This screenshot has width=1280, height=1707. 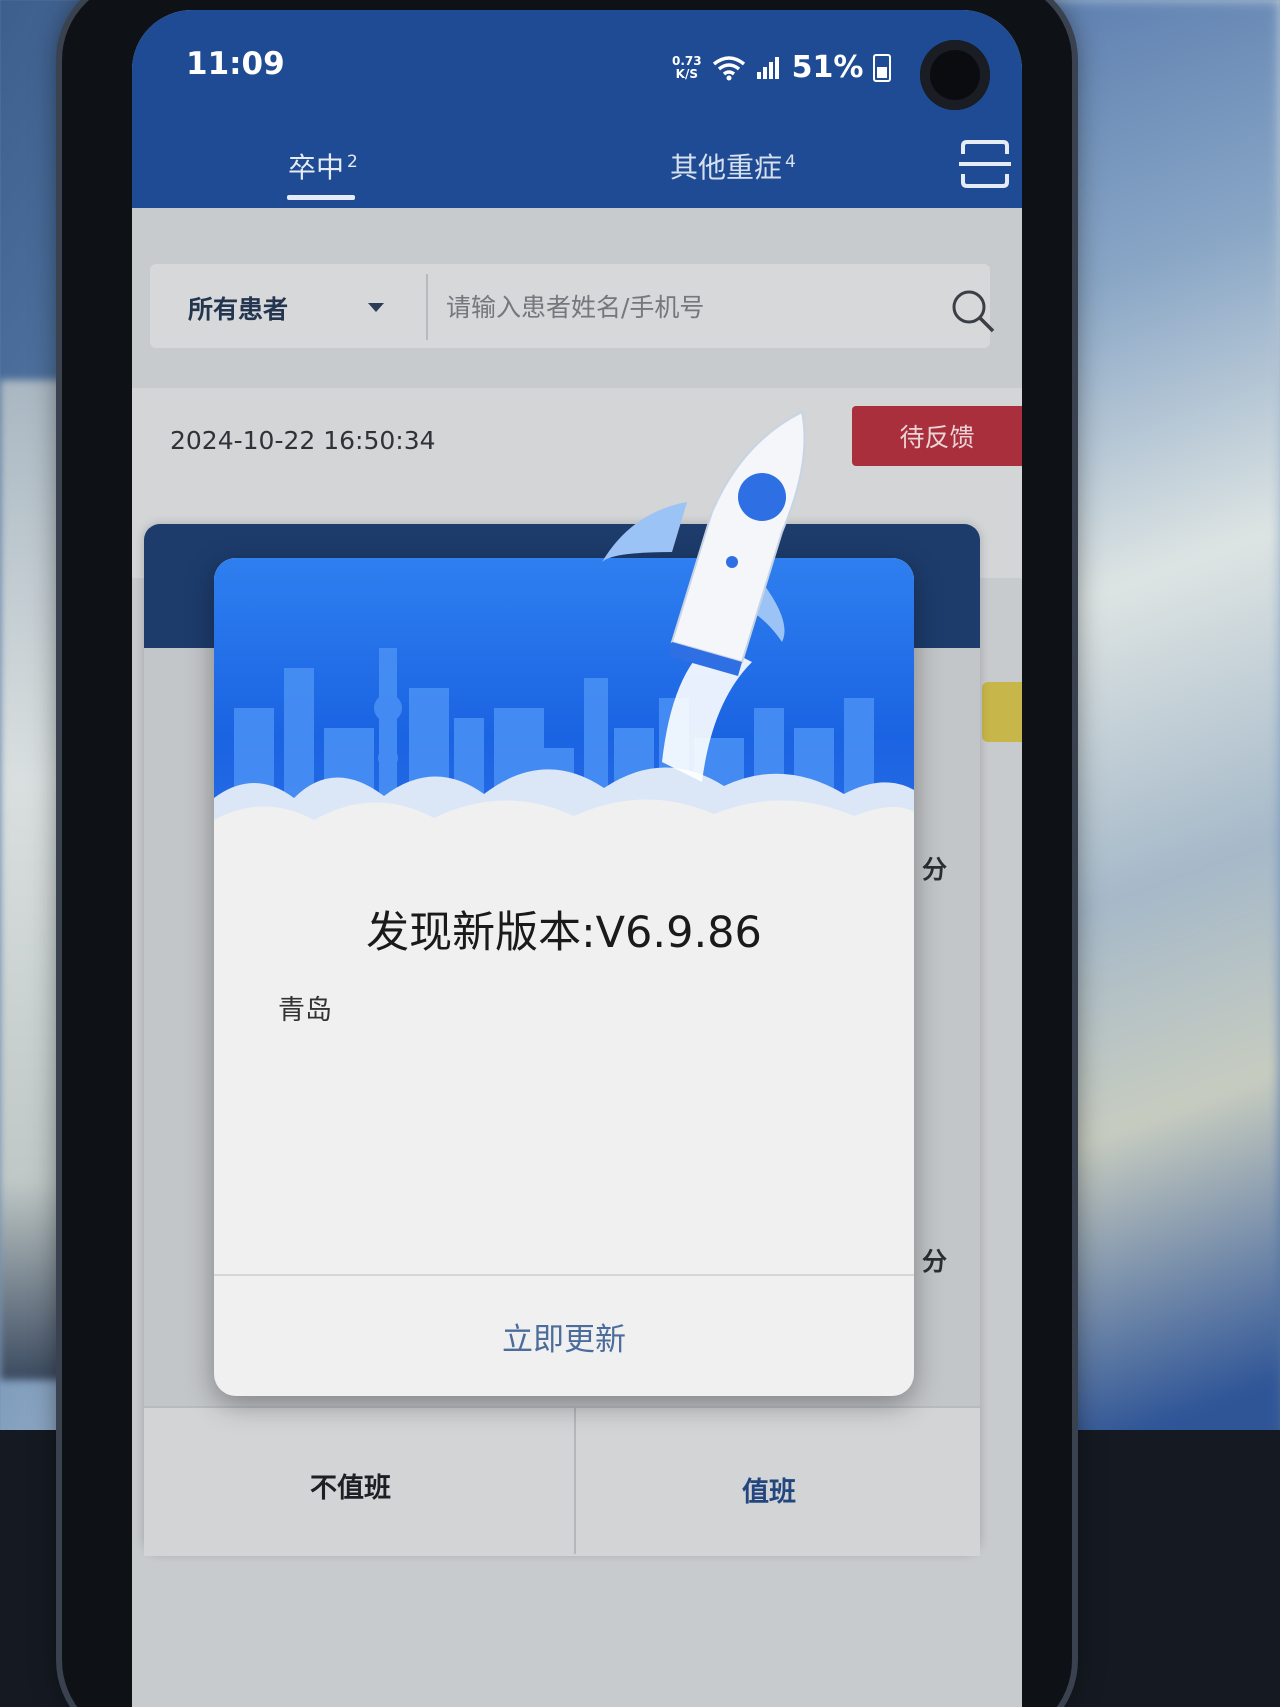 I want to click on signal-icon, so click(x=767, y=67).